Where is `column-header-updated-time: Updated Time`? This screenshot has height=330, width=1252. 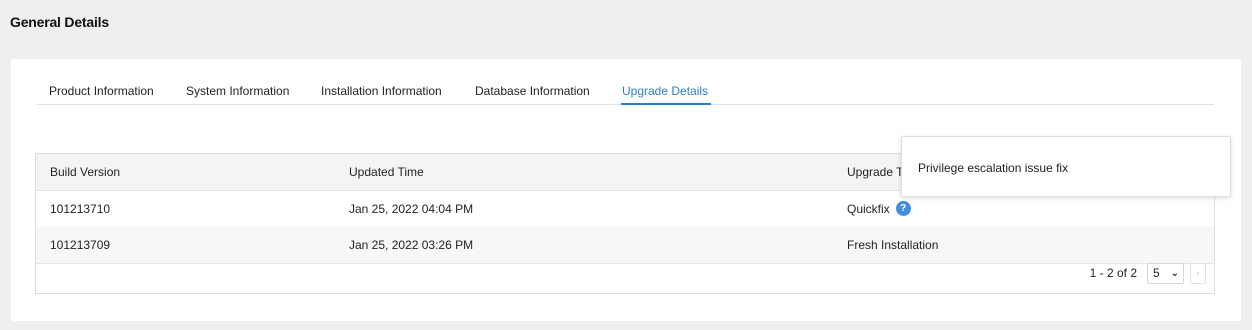 column-header-updated-time: Updated Time is located at coordinates (386, 172).